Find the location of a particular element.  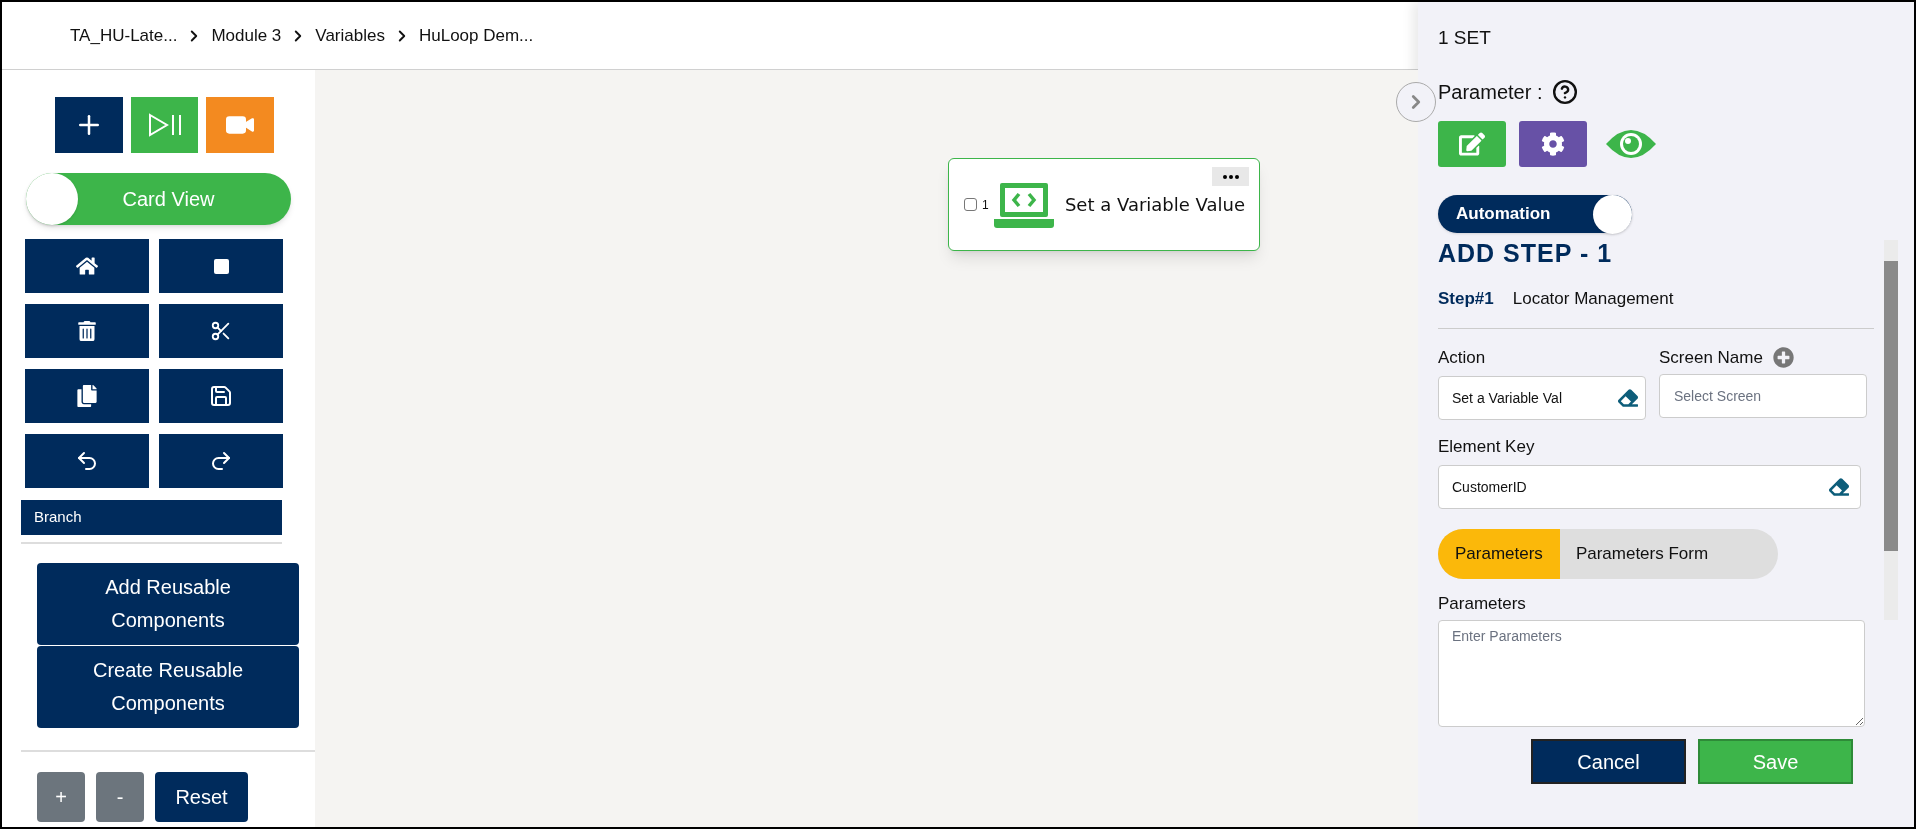

breadcrumb-link: Module 3 is located at coordinates (246, 35).